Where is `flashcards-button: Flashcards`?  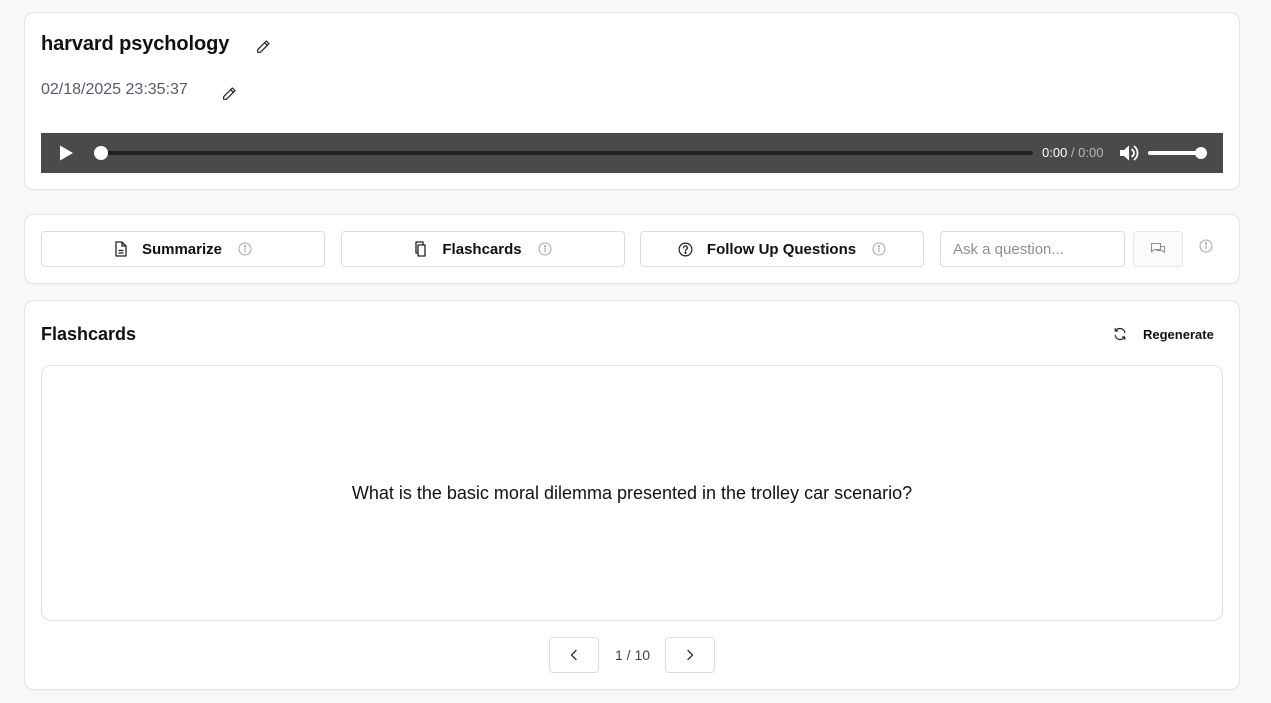
flashcards-button: Flashcards is located at coordinates (483, 249).